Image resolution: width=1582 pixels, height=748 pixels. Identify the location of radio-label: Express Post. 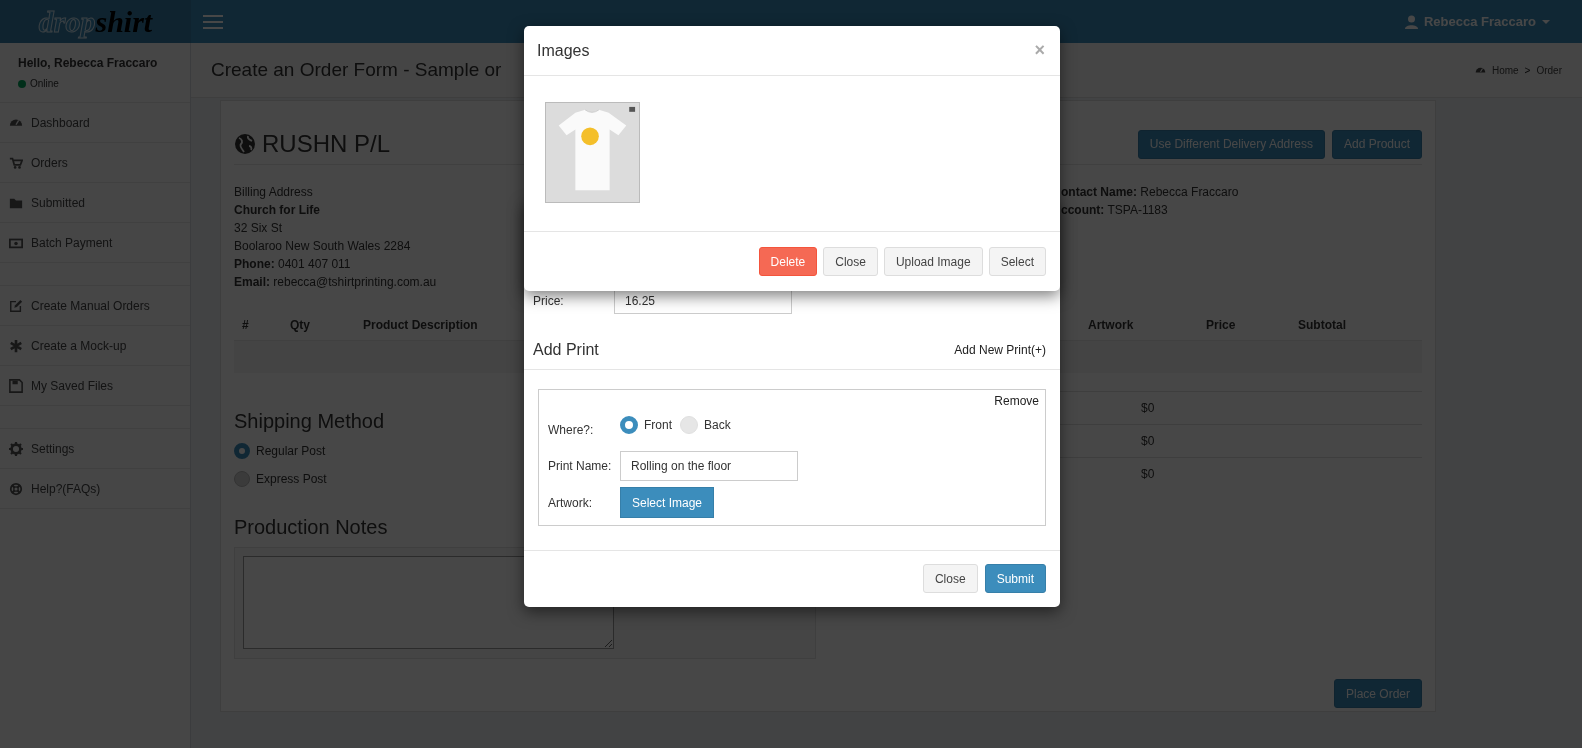
(291, 479).